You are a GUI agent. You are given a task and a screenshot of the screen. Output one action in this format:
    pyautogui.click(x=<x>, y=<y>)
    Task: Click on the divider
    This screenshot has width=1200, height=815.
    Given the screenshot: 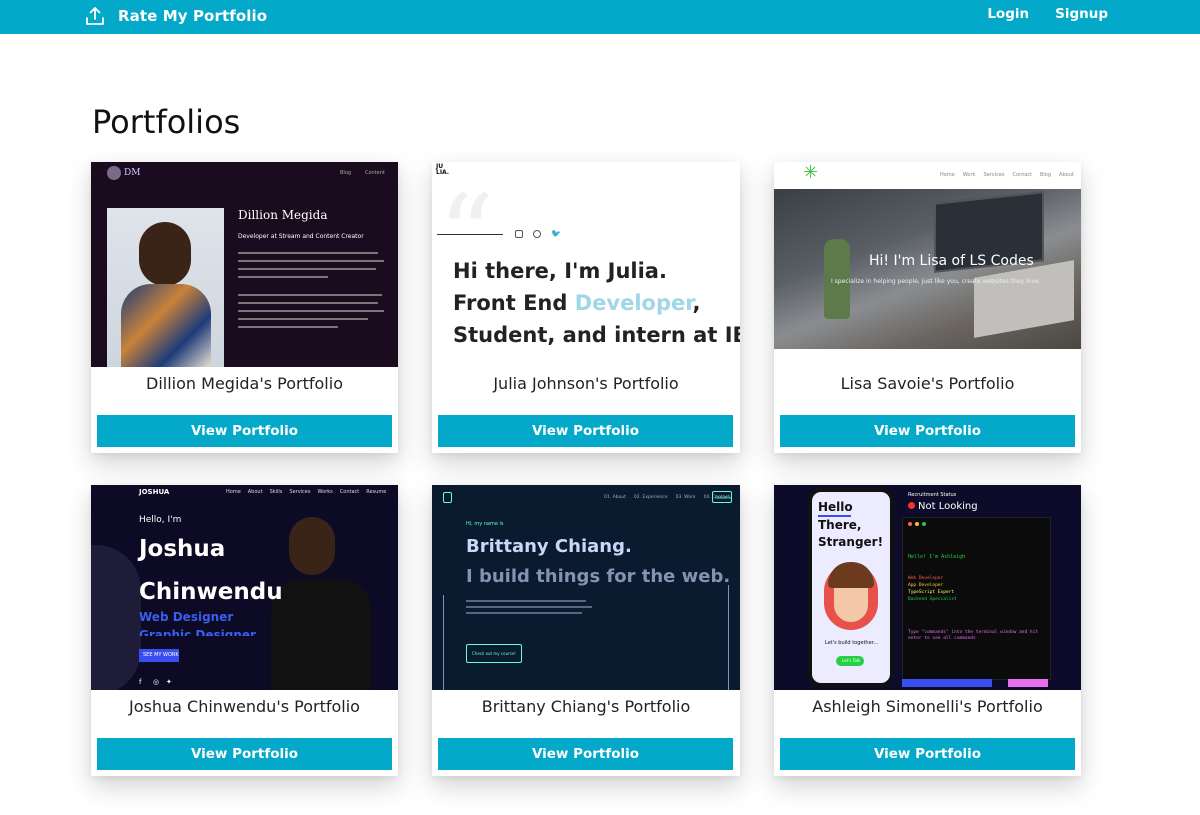 What is the action you would take?
    pyautogui.click(x=470, y=234)
    